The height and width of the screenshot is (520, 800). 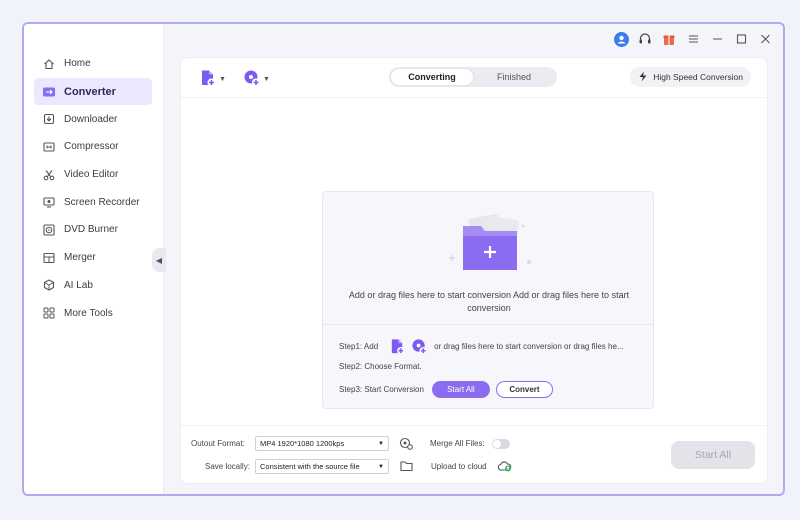 What do you see at coordinates (489, 245) in the screenshot?
I see `folder-add-icon` at bounding box center [489, 245].